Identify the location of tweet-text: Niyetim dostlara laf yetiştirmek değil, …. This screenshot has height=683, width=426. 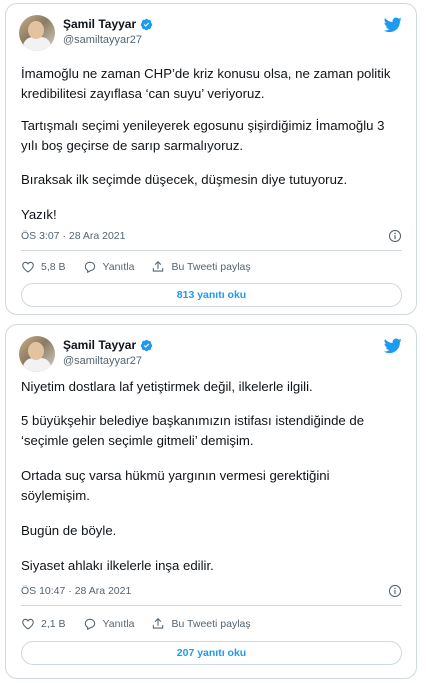
(167, 386).